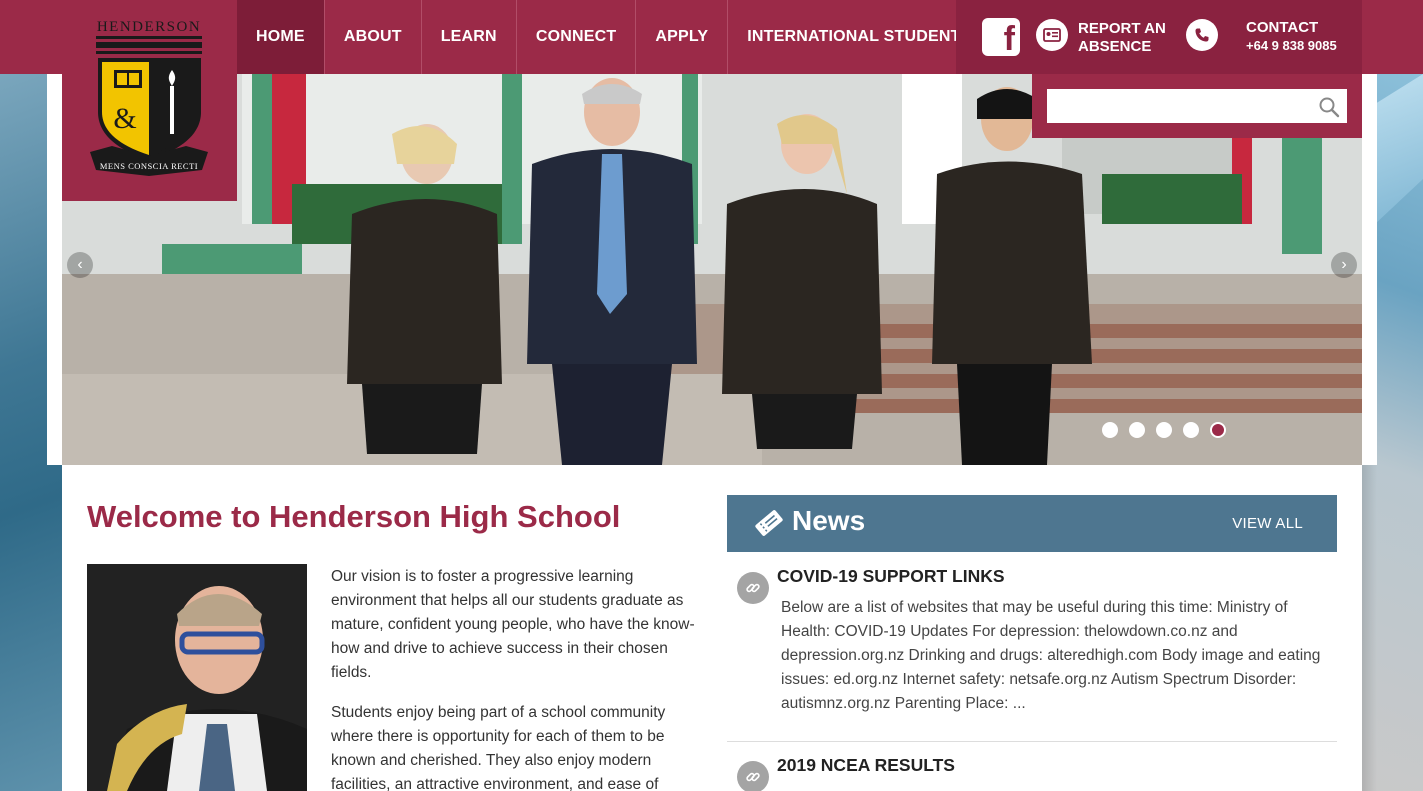 The height and width of the screenshot is (791, 1423). Describe the element at coordinates (1001, 37) in the screenshot. I see `facebook-icon: f` at that location.